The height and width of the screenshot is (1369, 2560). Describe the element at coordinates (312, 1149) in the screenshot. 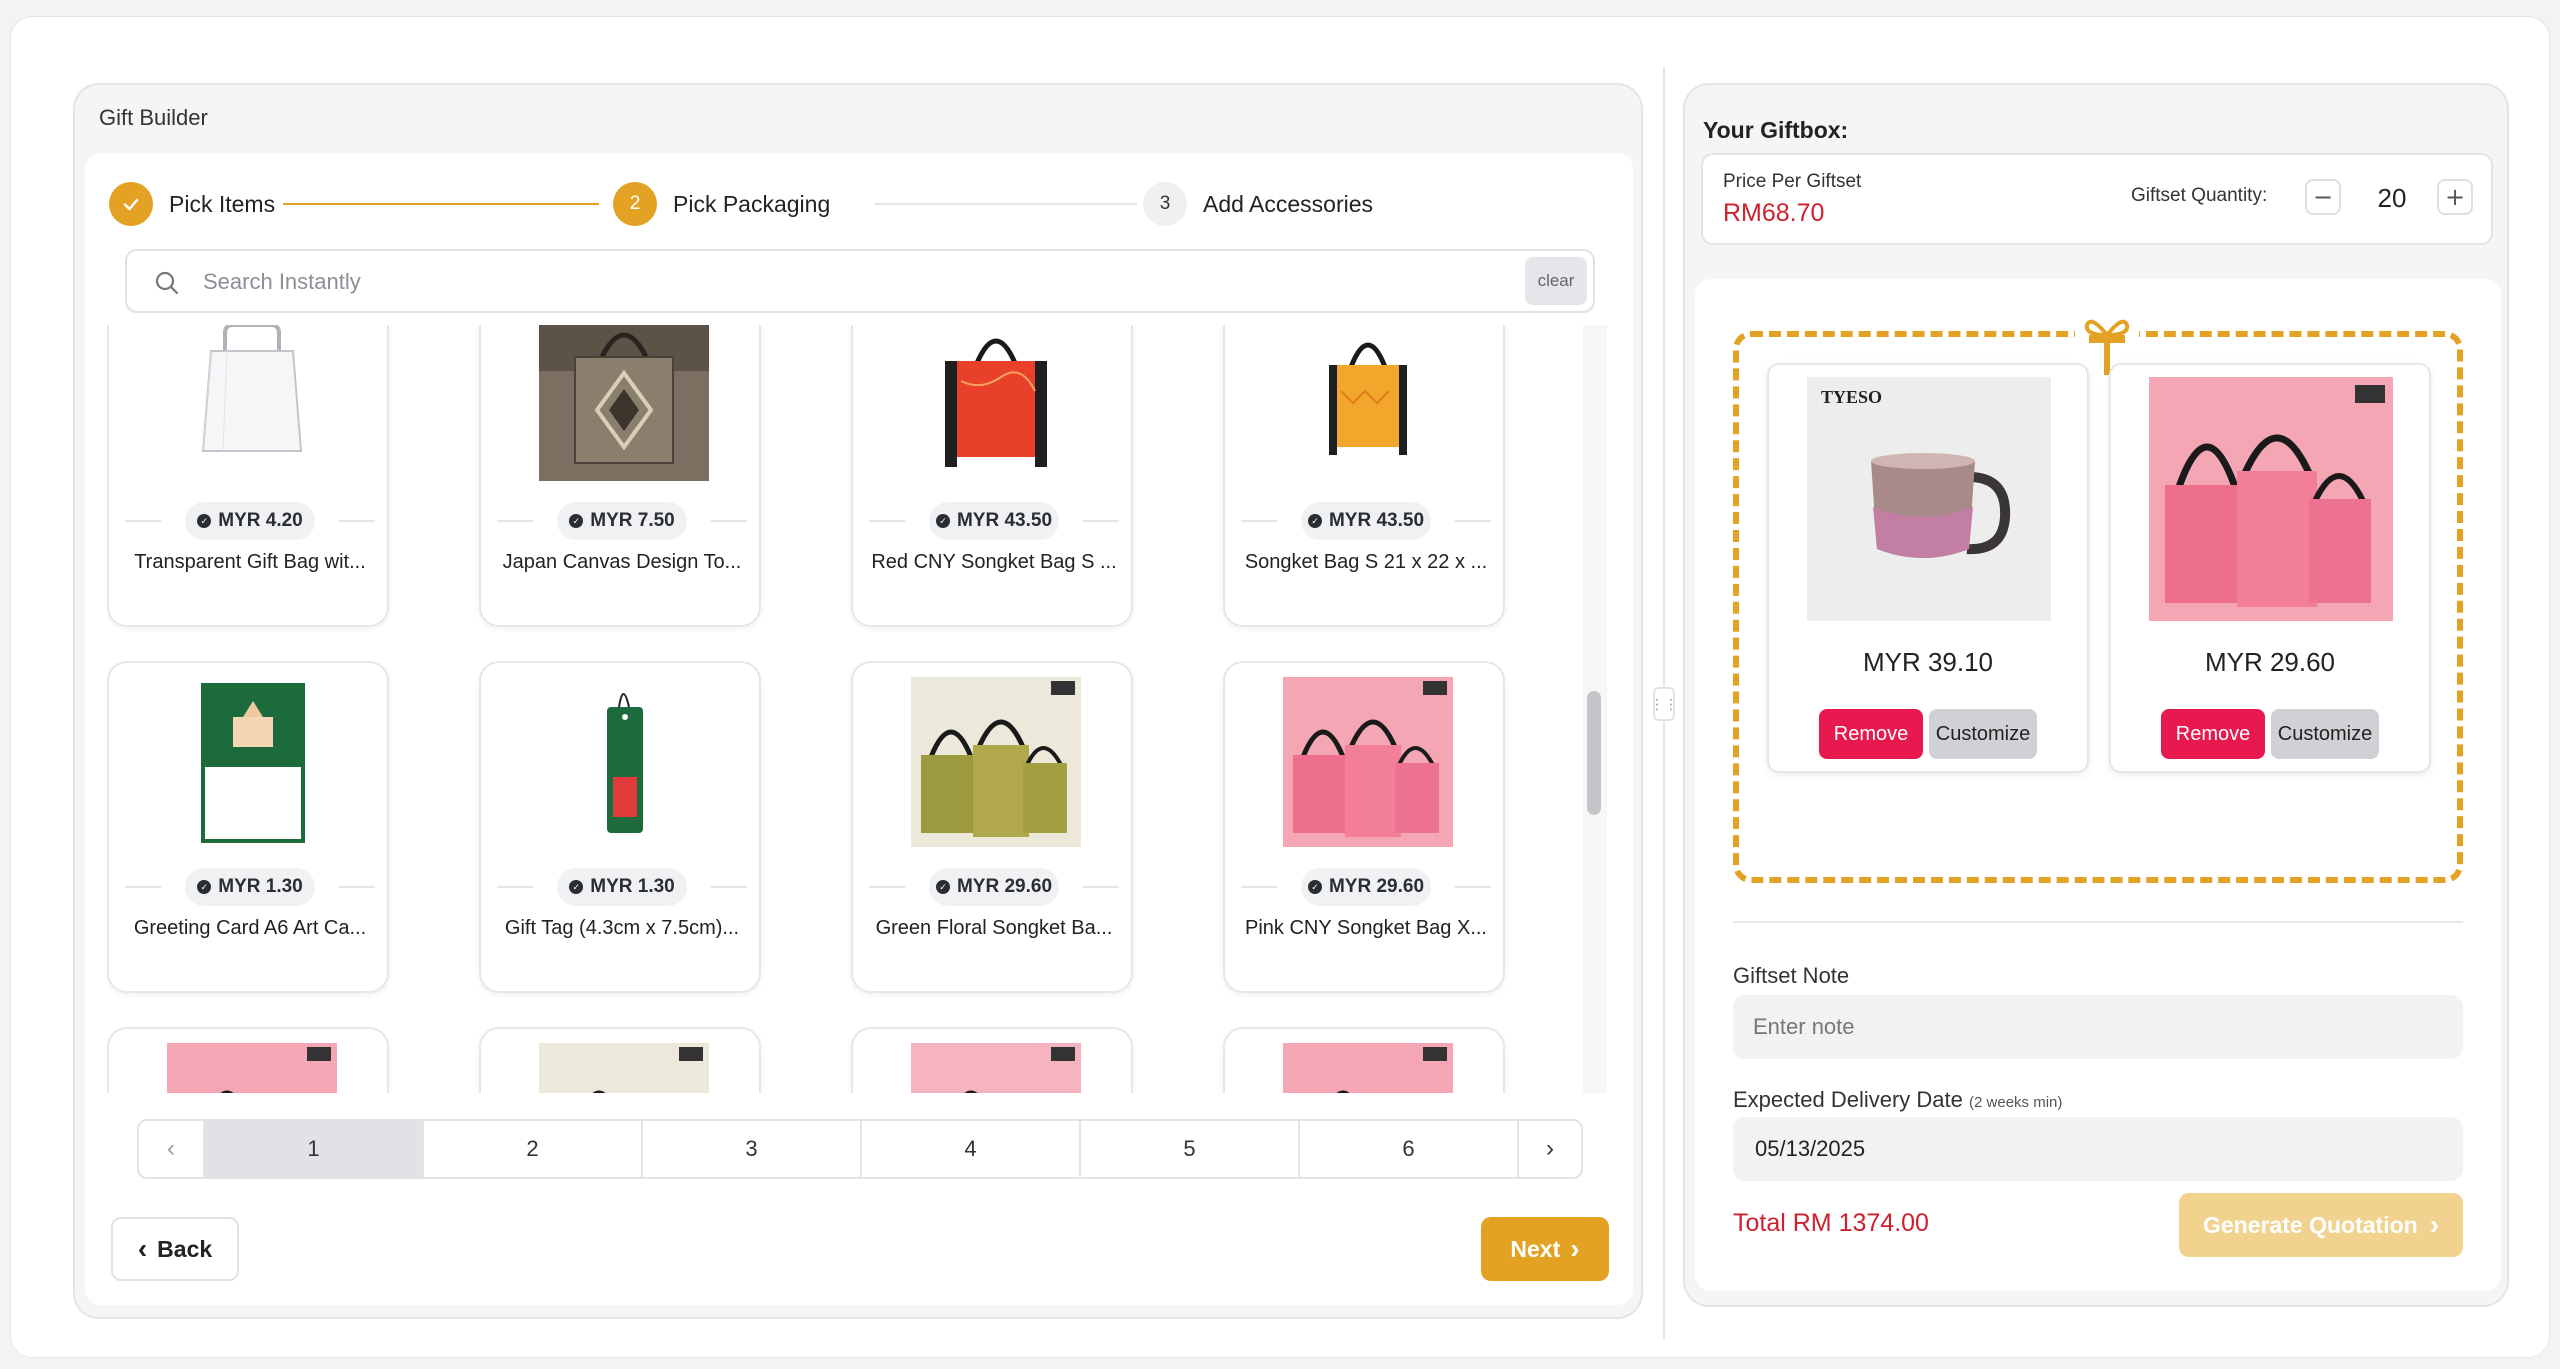

I see `page-1: 1` at that location.